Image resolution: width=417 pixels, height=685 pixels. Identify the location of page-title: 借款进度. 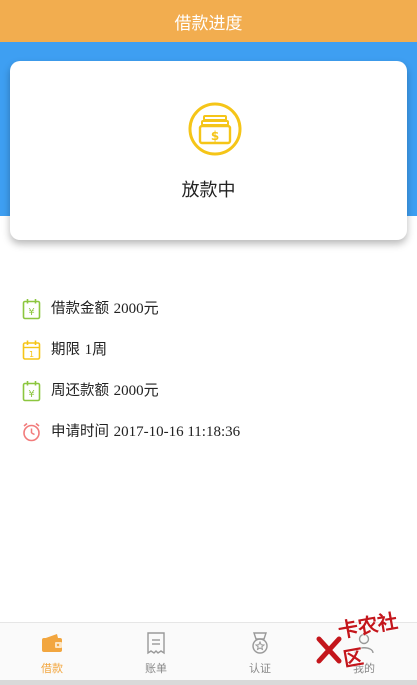
(208, 23).